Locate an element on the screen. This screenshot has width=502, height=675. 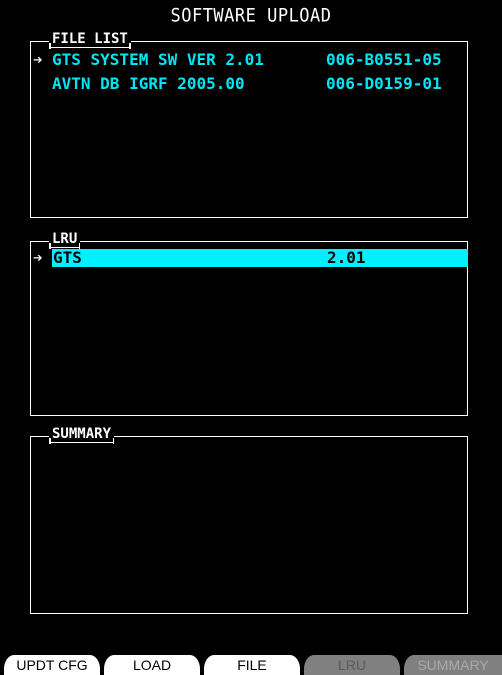
lru-list-item: ➔ GTS 2.01 is located at coordinates (249, 258).